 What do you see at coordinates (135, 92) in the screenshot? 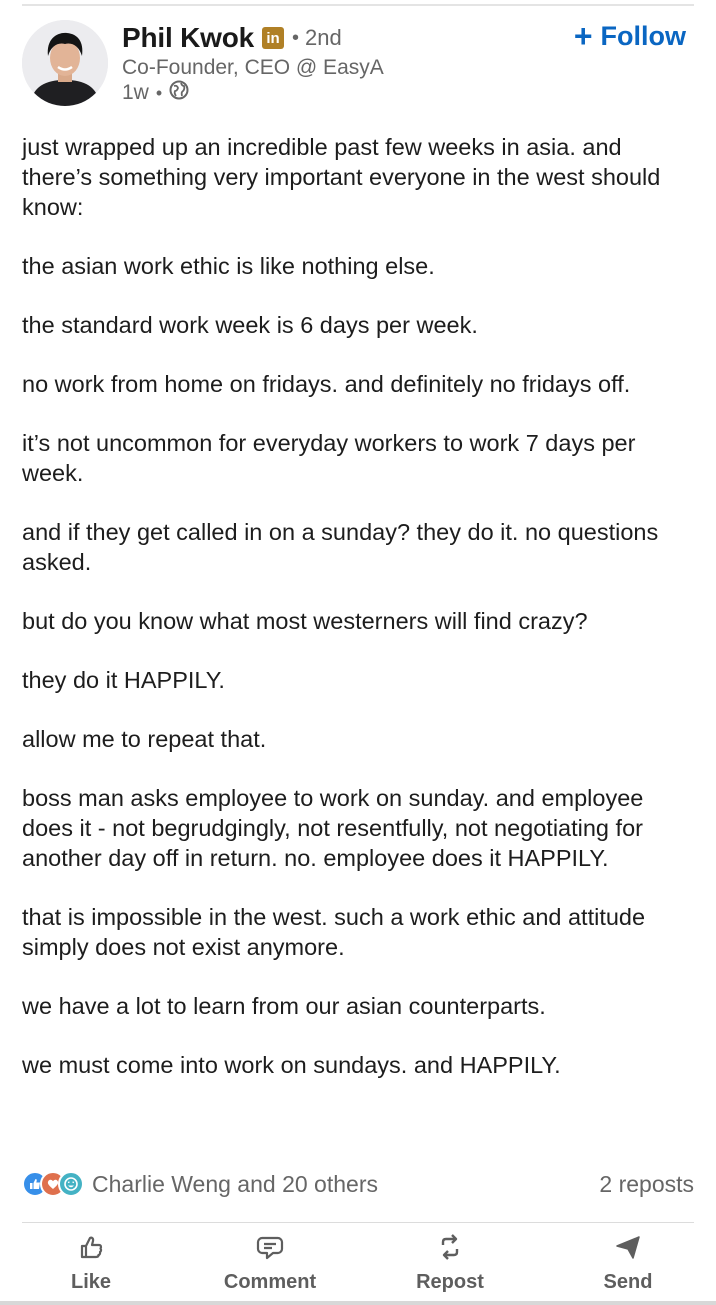
I see `post-time: 1w` at bounding box center [135, 92].